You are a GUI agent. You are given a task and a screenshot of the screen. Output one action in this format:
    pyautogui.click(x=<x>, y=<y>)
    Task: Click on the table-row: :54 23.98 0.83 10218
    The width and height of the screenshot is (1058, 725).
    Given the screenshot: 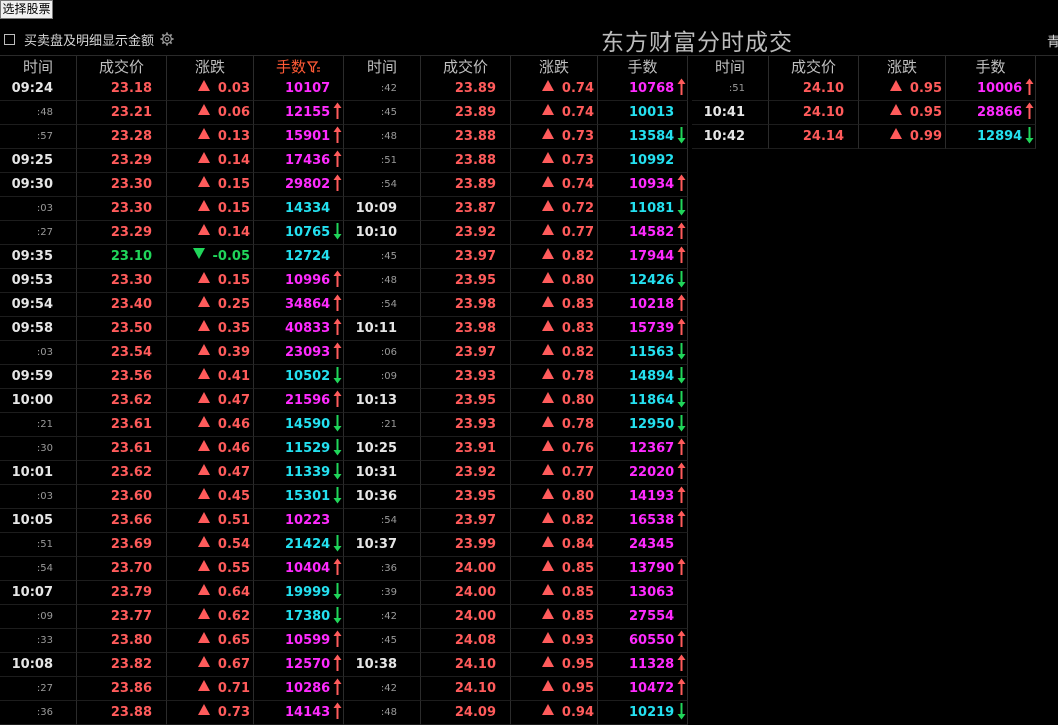 What is the action you would take?
    pyautogui.click(x=516, y=305)
    